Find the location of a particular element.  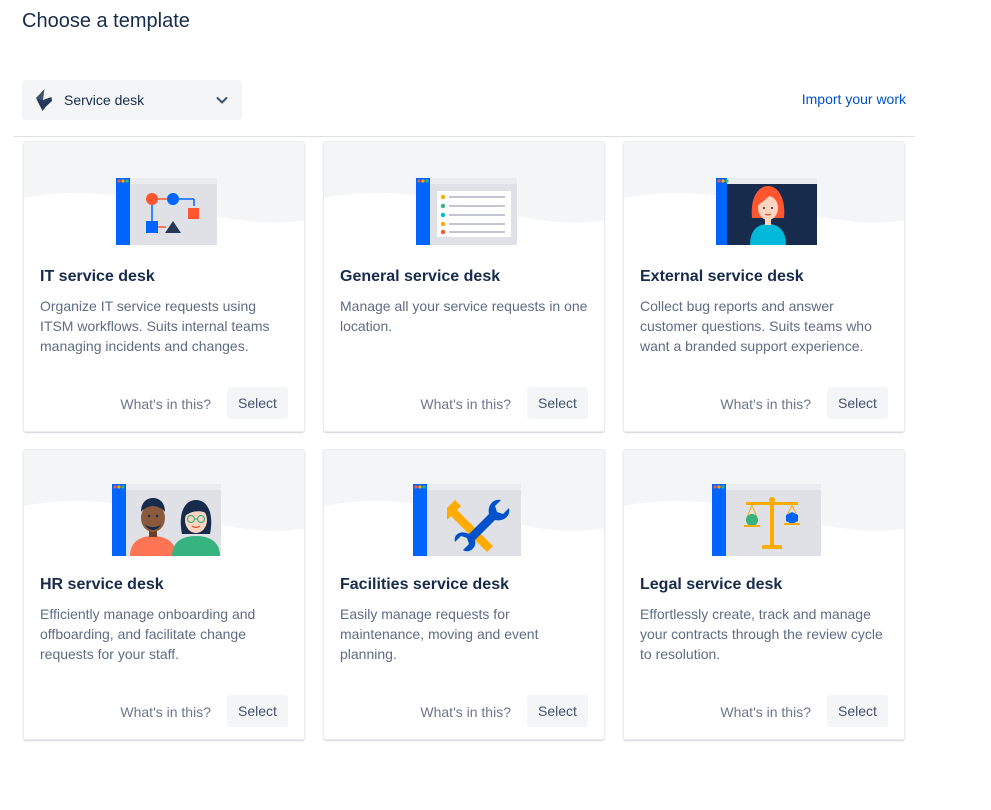

chevron-down-icon is located at coordinates (222, 100).